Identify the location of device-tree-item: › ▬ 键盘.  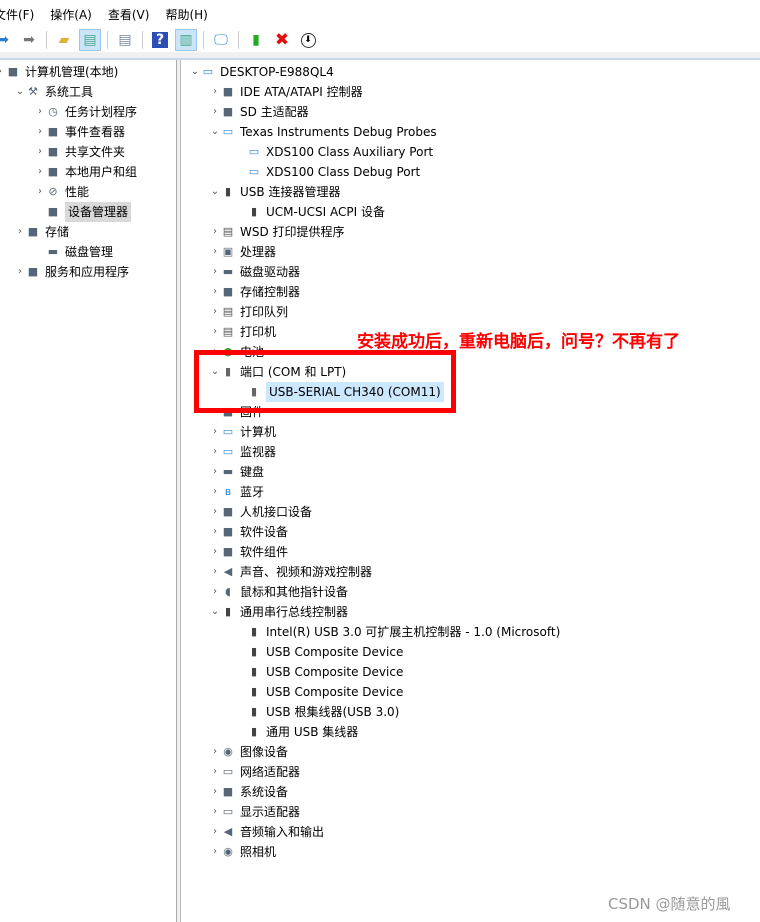
(236, 472).